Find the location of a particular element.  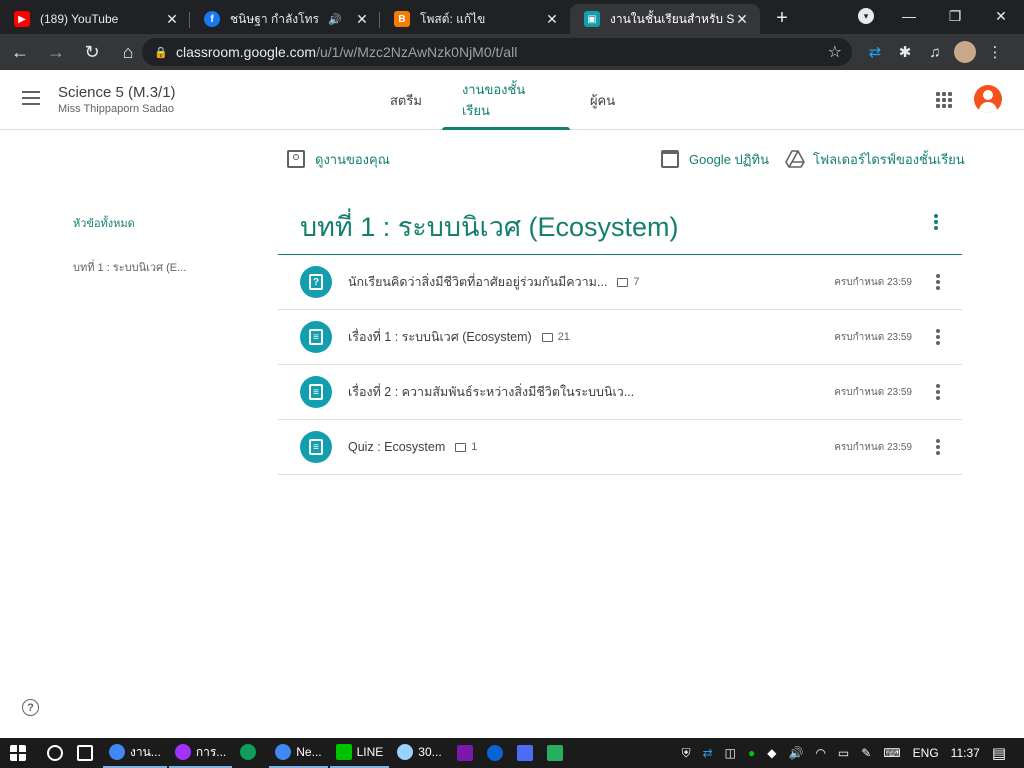

restore-icon: ❐ is located at coordinates (955, 16).